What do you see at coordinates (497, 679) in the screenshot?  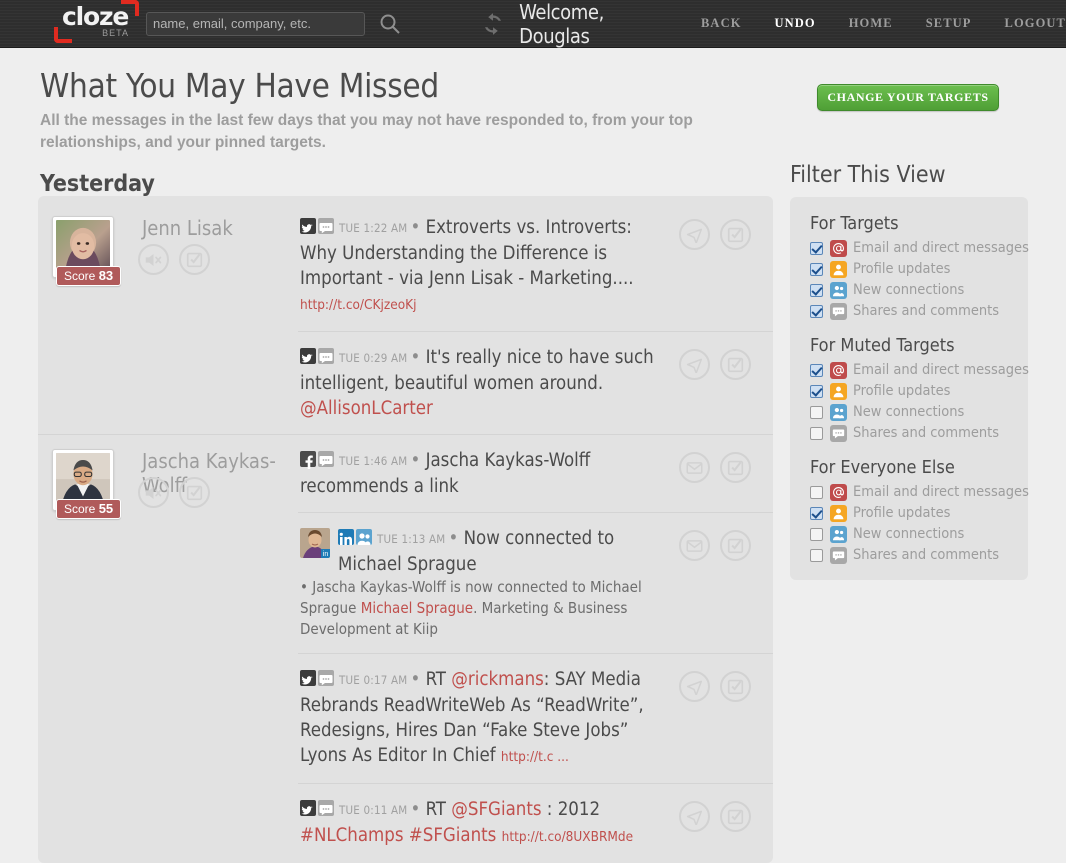 I see `message-mention: @rickmans` at bounding box center [497, 679].